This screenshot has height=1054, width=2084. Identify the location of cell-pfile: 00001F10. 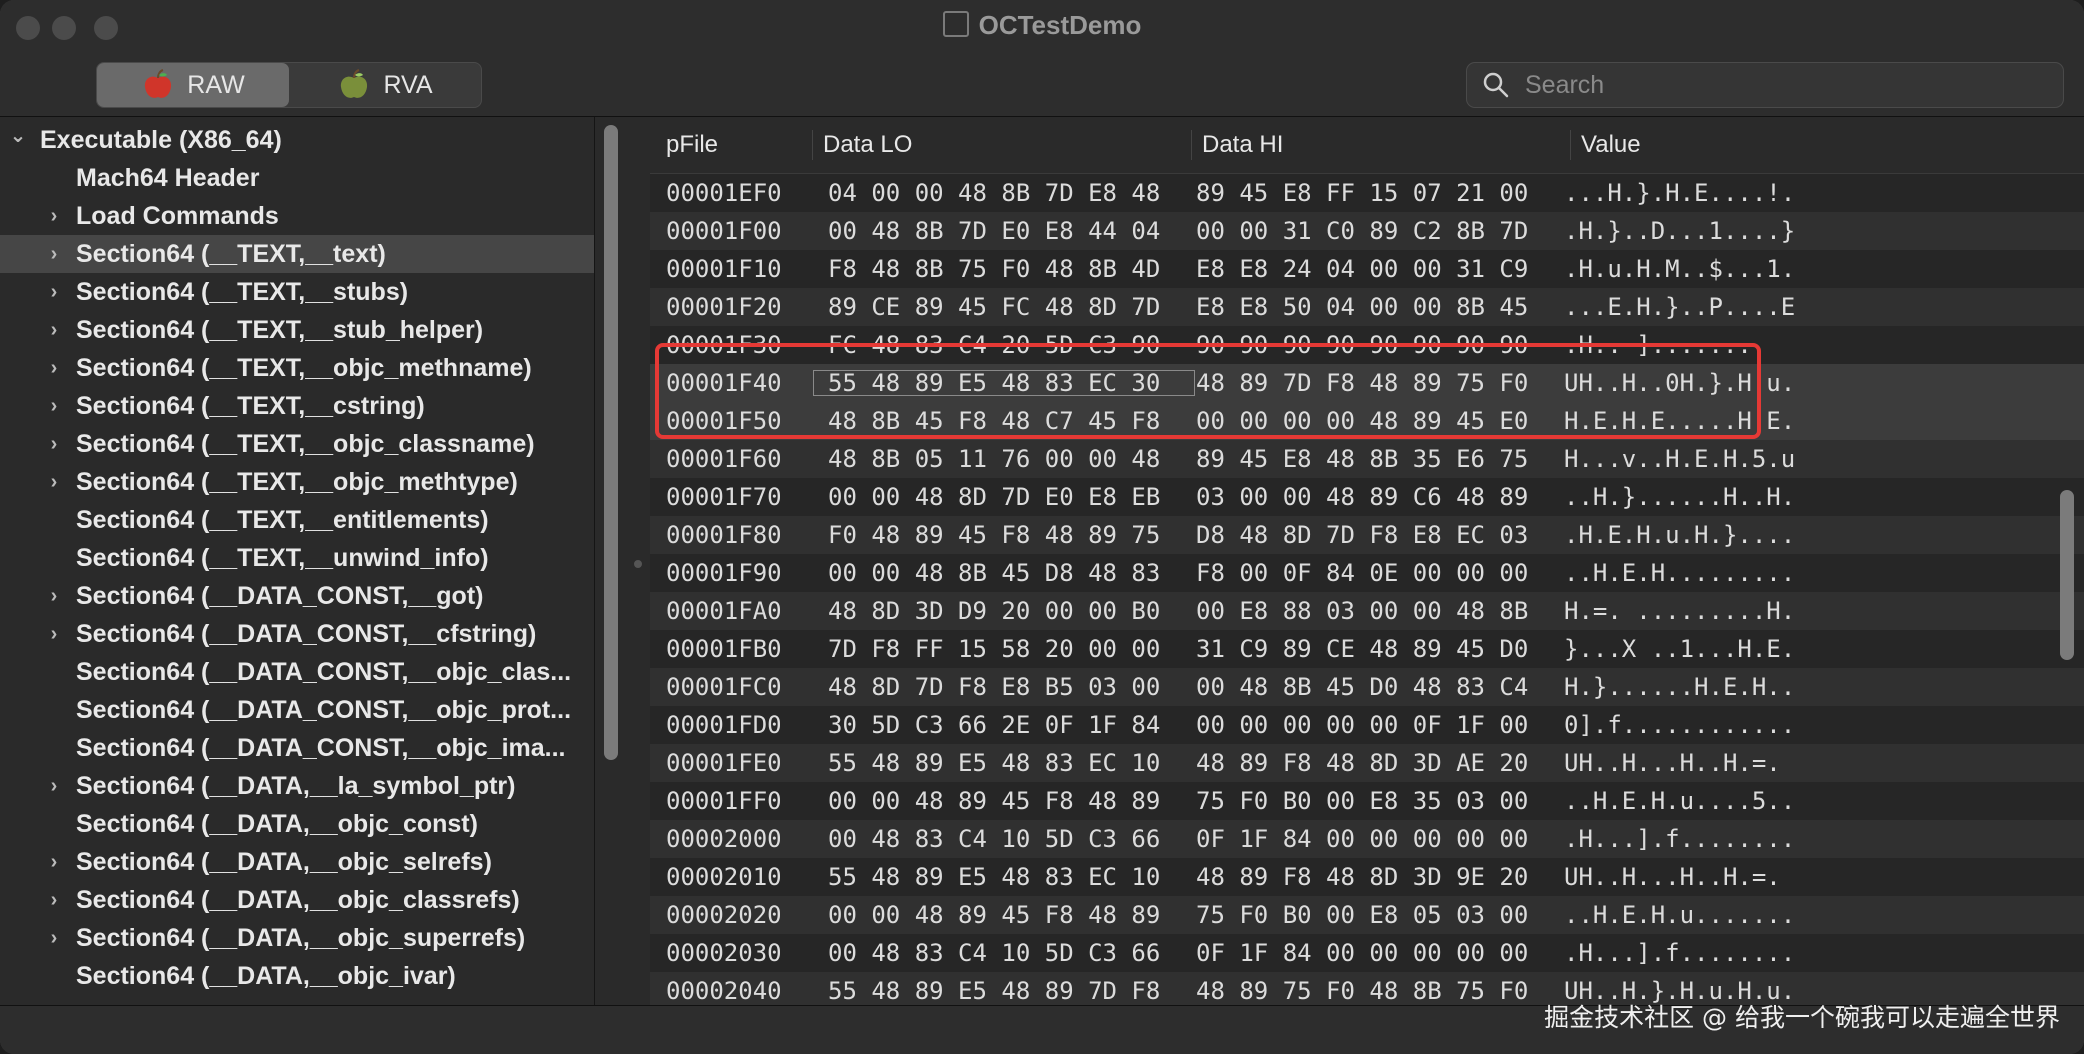
(731, 269).